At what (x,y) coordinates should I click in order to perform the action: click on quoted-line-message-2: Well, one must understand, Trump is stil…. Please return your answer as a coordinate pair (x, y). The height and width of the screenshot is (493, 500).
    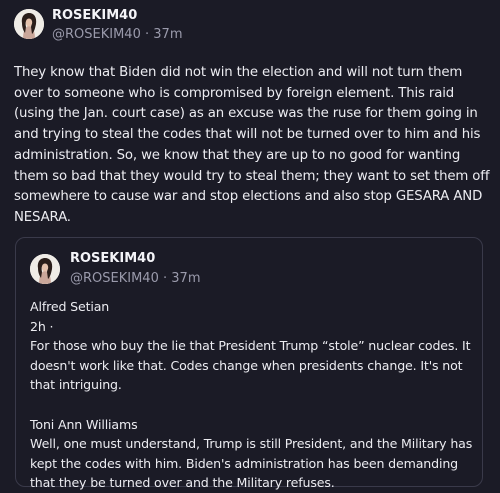
    Looking at the image, I should click on (251, 463).